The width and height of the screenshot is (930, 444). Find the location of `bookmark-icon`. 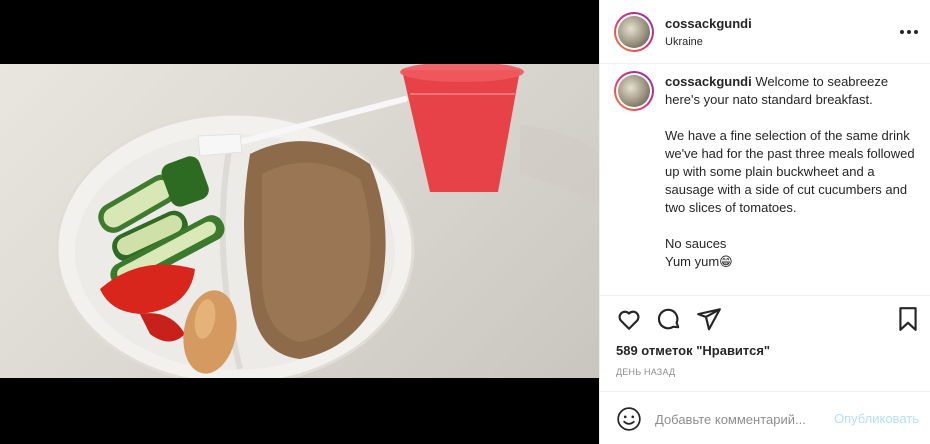

bookmark-icon is located at coordinates (908, 319).